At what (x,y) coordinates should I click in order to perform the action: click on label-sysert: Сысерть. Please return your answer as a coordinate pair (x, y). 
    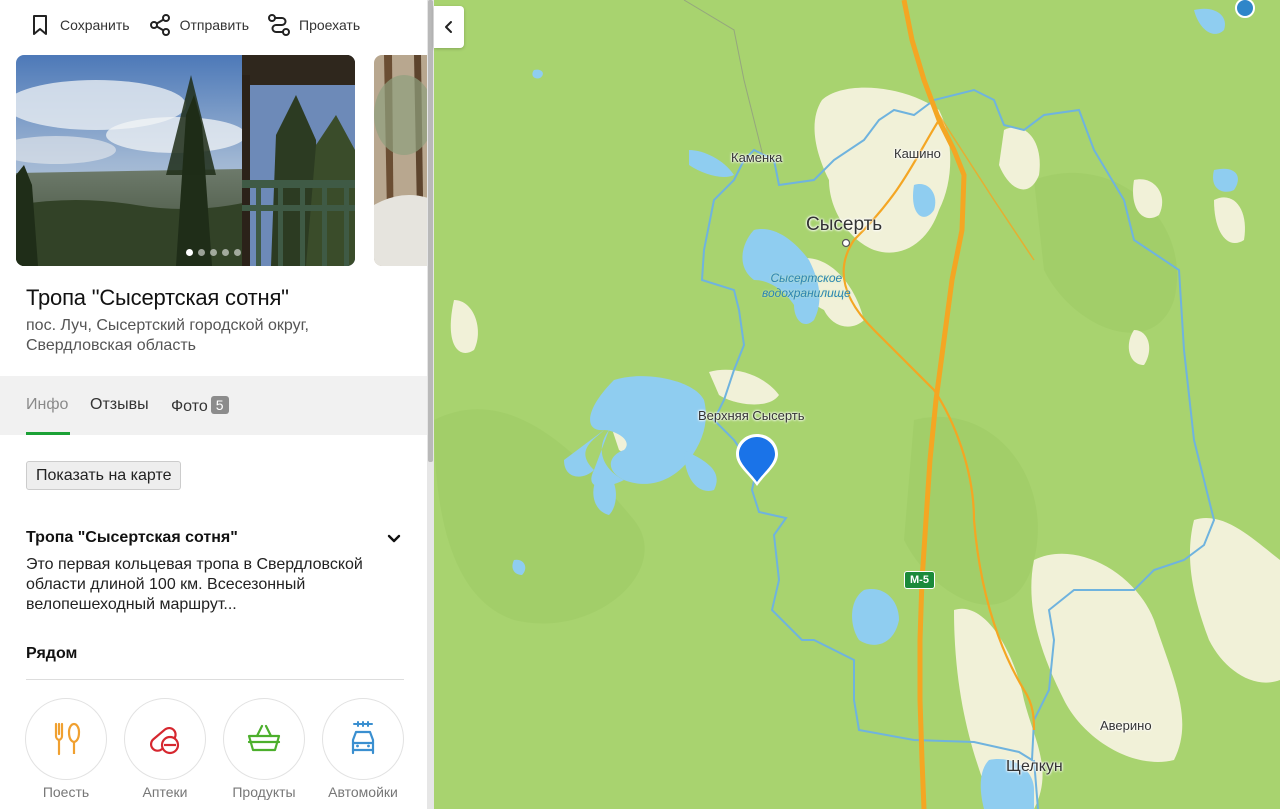
    Looking at the image, I should click on (844, 225).